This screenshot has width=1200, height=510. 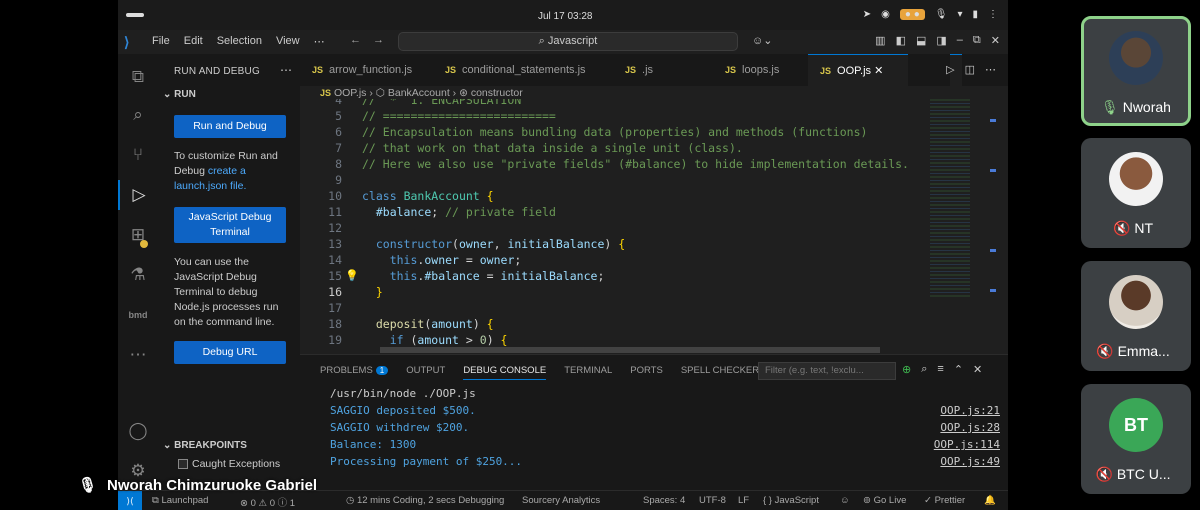 I want to click on tab-arrow-function: JS arrow_function.js, so click(x=370, y=70).